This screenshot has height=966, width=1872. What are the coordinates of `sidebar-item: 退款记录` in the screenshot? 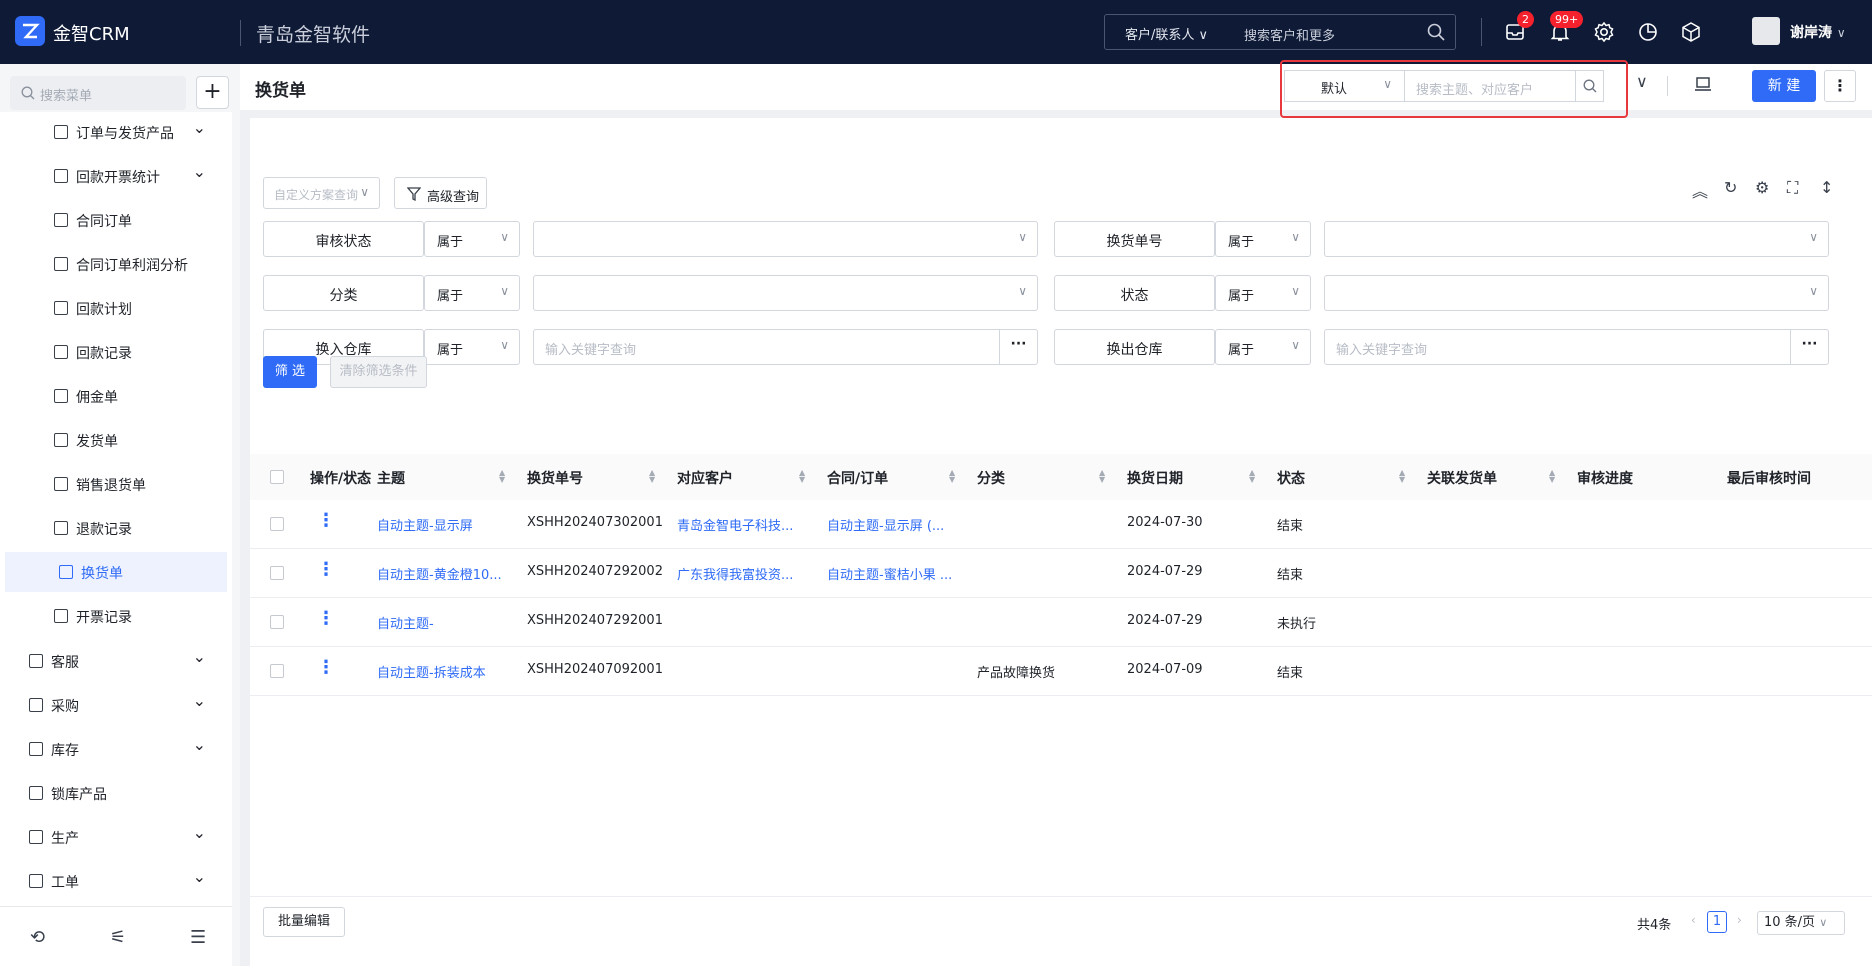 It's located at (116, 528).